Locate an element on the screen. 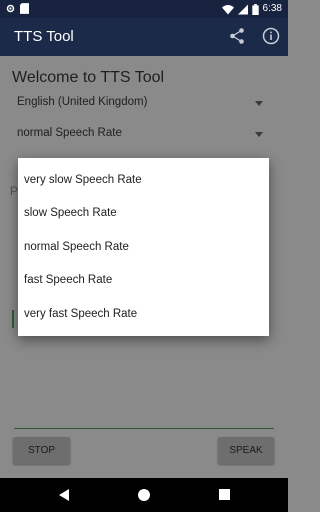 The image size is (320, 512). sd-card-icon is located at coordinates (24, 8).